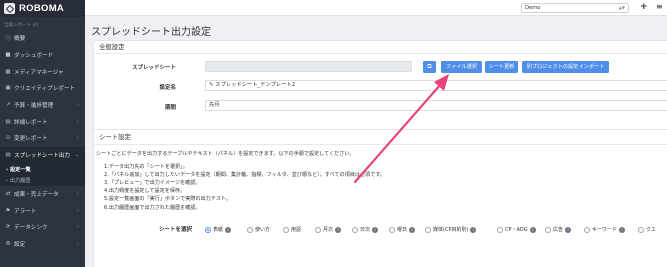 The width and height of the screenshot is (667, 267). I want to click on sheet-option-label: 広告, so click(558, 230).